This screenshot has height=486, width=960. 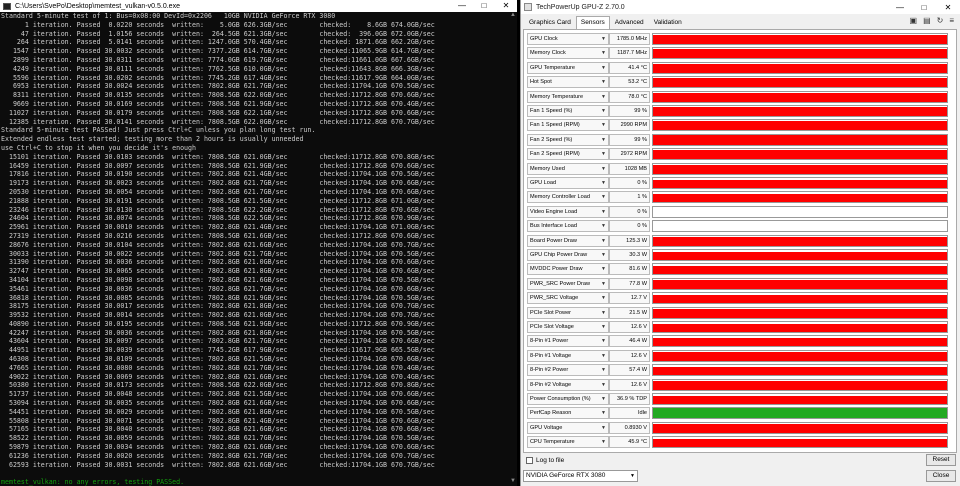 What do you see at coordinates (568, 82) in the screenshot?
I see `sensor-name-dropdown: Hot Spot ▼` at bounding box center [568, 82].